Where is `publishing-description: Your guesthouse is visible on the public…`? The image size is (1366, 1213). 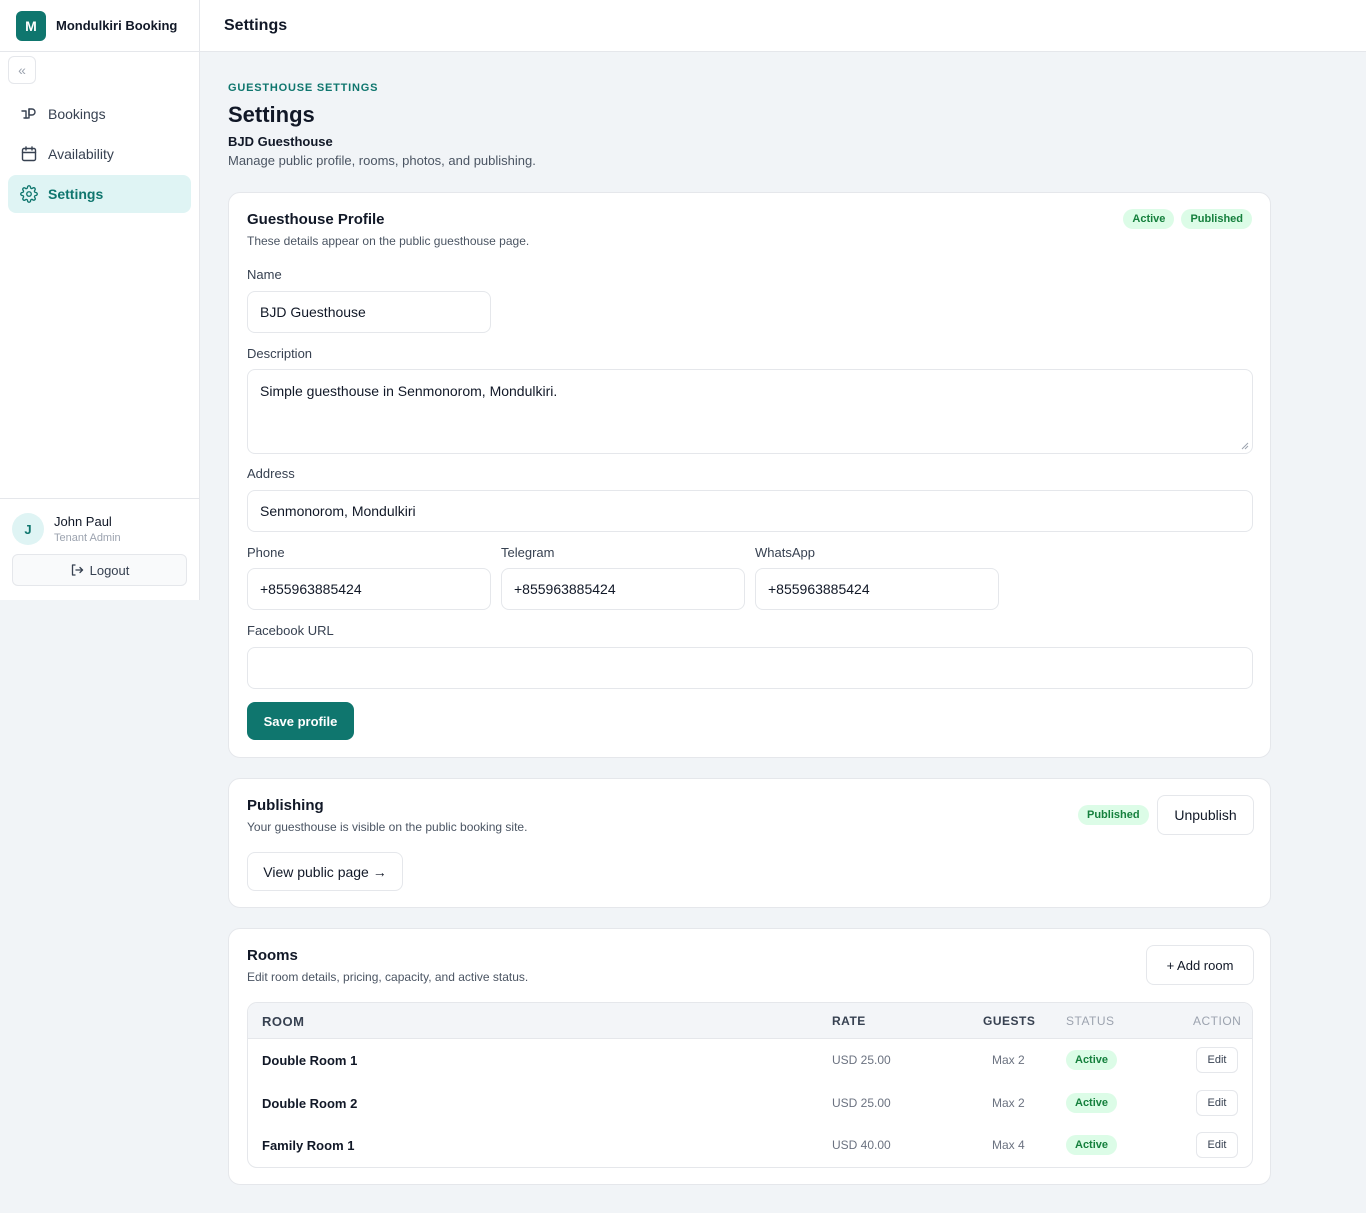
publishing-description: Your guesthouse is visible on the public… is located at coordinates (387, 827).